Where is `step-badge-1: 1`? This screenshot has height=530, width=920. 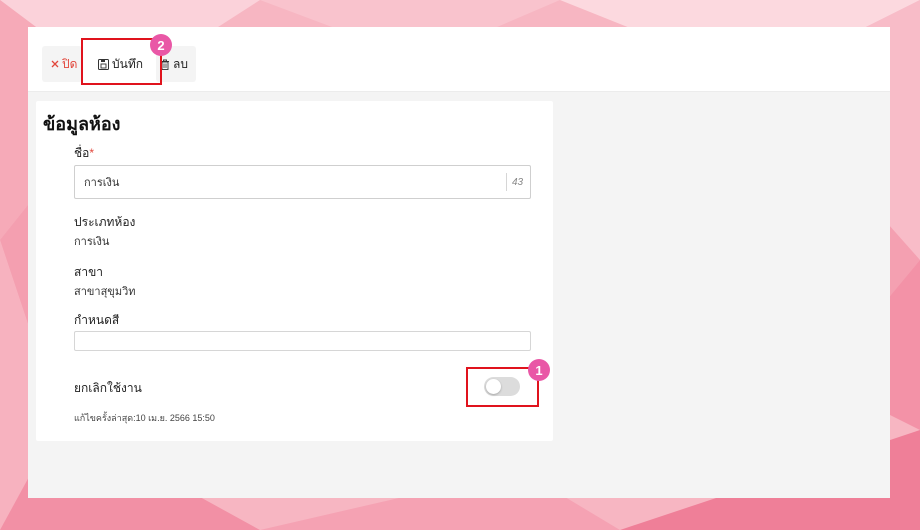
step-badge-1: 1 is located at coordinates (539, 370).